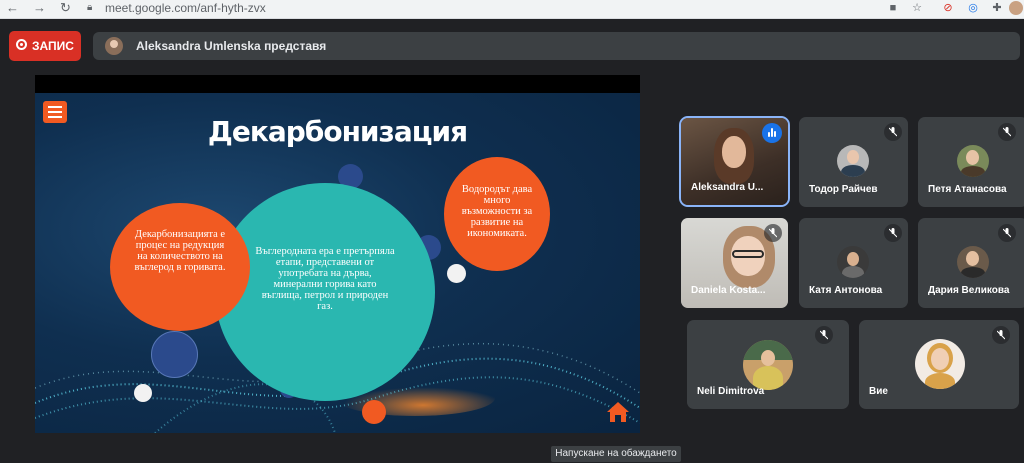 The width and height of the screenshot is (1024, 463). I want to click on home-icon, so click(618, 412).